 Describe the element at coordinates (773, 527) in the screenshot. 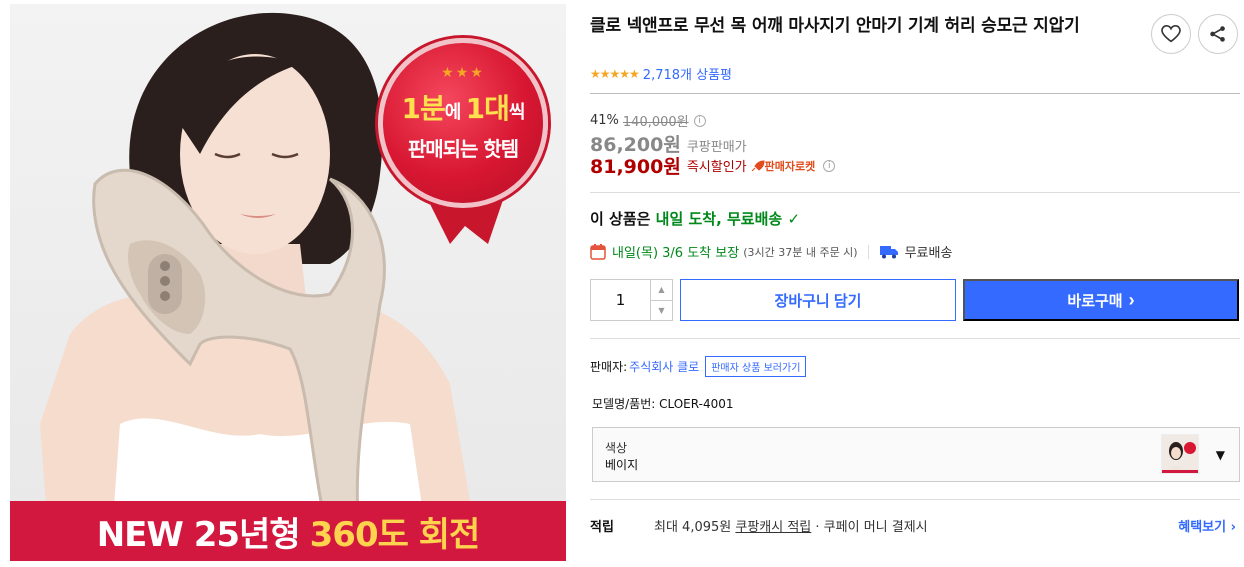

I see `reward-cash-link: 쿠팡캐시 적립` at that location.